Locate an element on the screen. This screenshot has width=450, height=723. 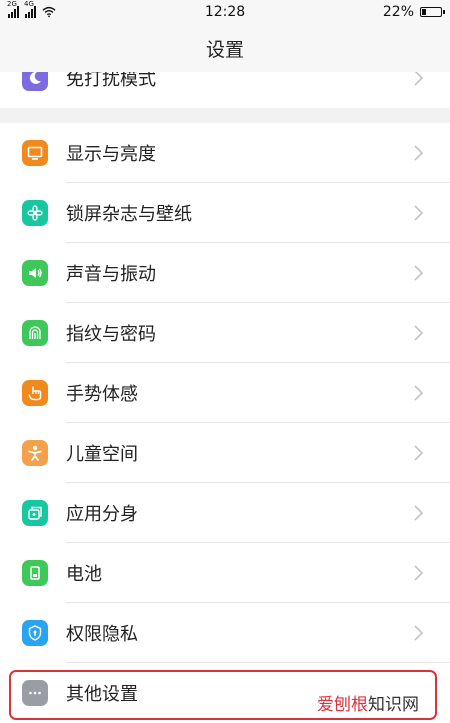
settings-item-label: 权限隐私 is located at coordinates (102, 634).